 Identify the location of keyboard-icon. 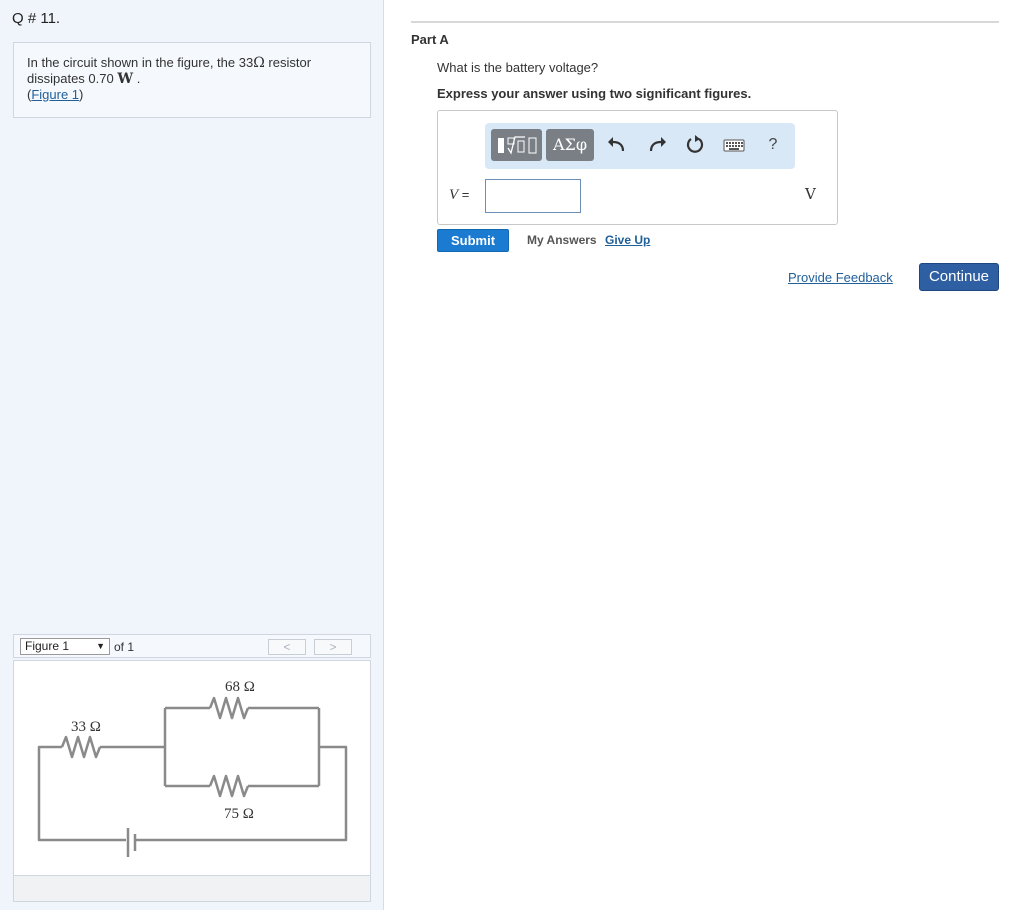
(734, 145).